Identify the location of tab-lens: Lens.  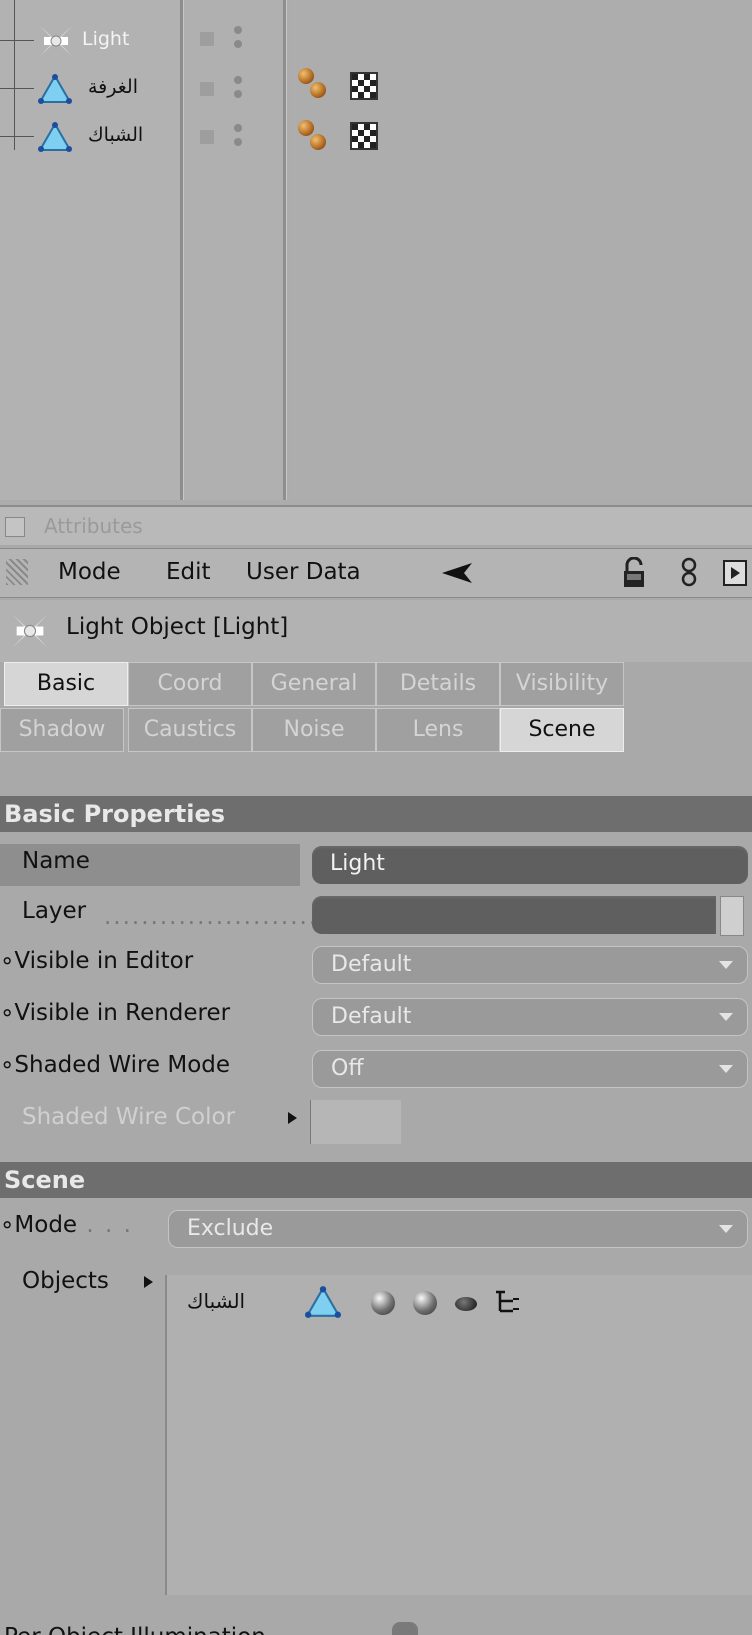
(438, 730).